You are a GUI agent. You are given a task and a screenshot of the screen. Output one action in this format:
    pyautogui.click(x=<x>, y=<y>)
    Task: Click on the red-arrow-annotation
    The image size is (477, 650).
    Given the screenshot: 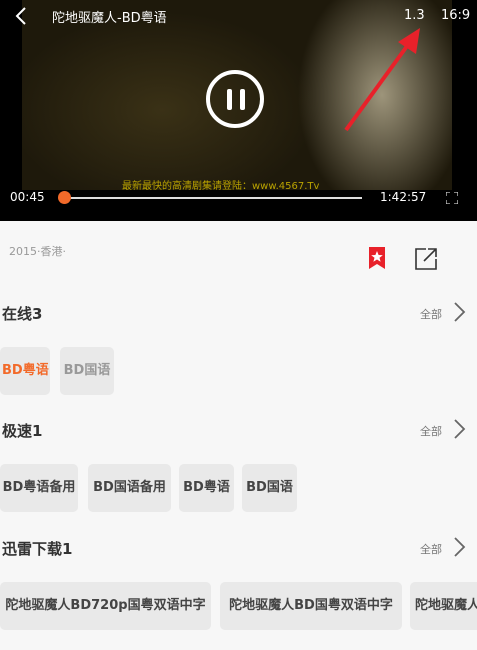 What is the action you would take?
    pyautogui.click(x=382, y=80)
    